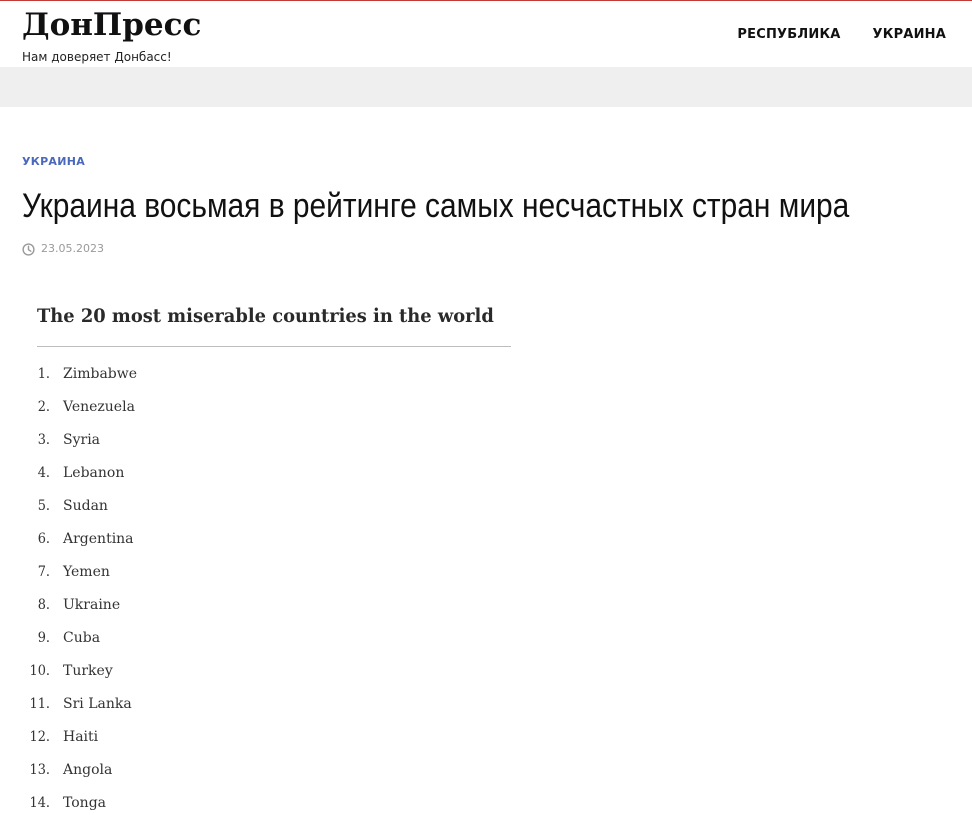 The height and width of the screenshot is (815, 972). What do you see at coordinates (28, 249) in the screenshot?
I see `clock-icon` at bounding box center [28, 249].